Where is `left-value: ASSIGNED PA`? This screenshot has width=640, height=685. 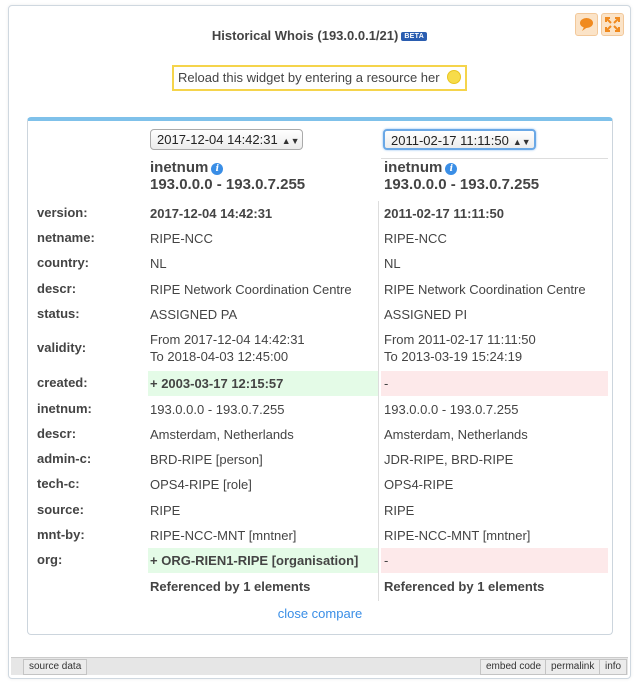 left-value: ASSIGNED PA is located at coordinates (194, 314).